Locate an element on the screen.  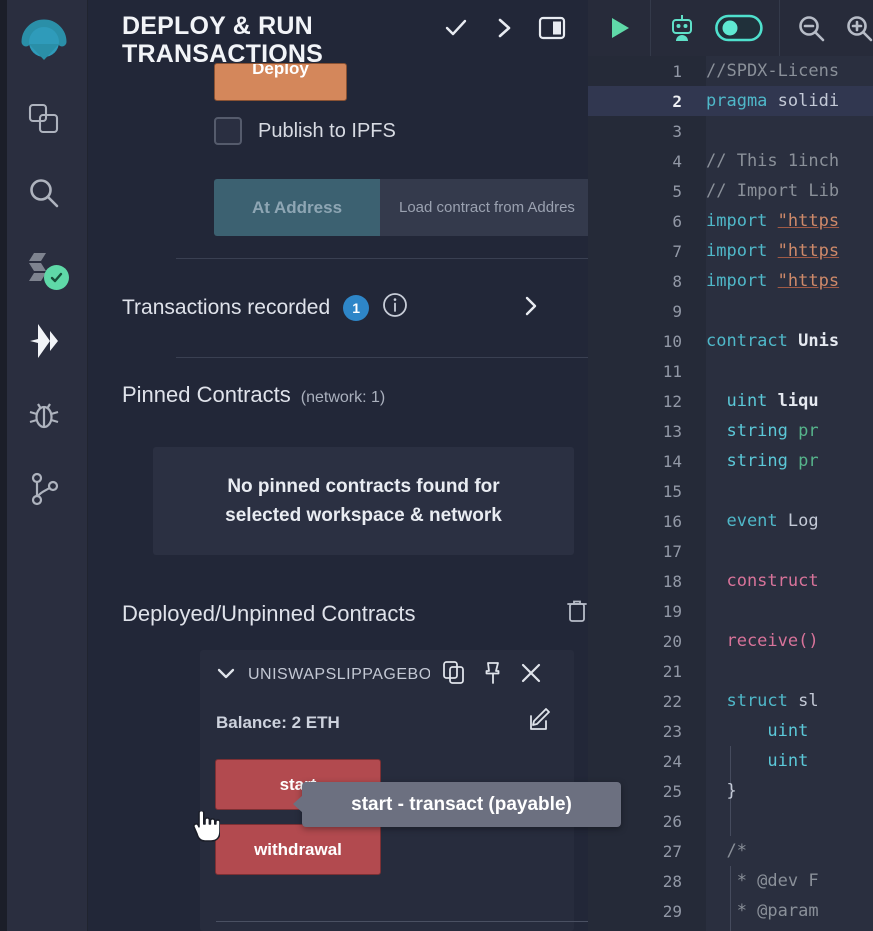
code-line: 19 is located at coordinates (730, 611).